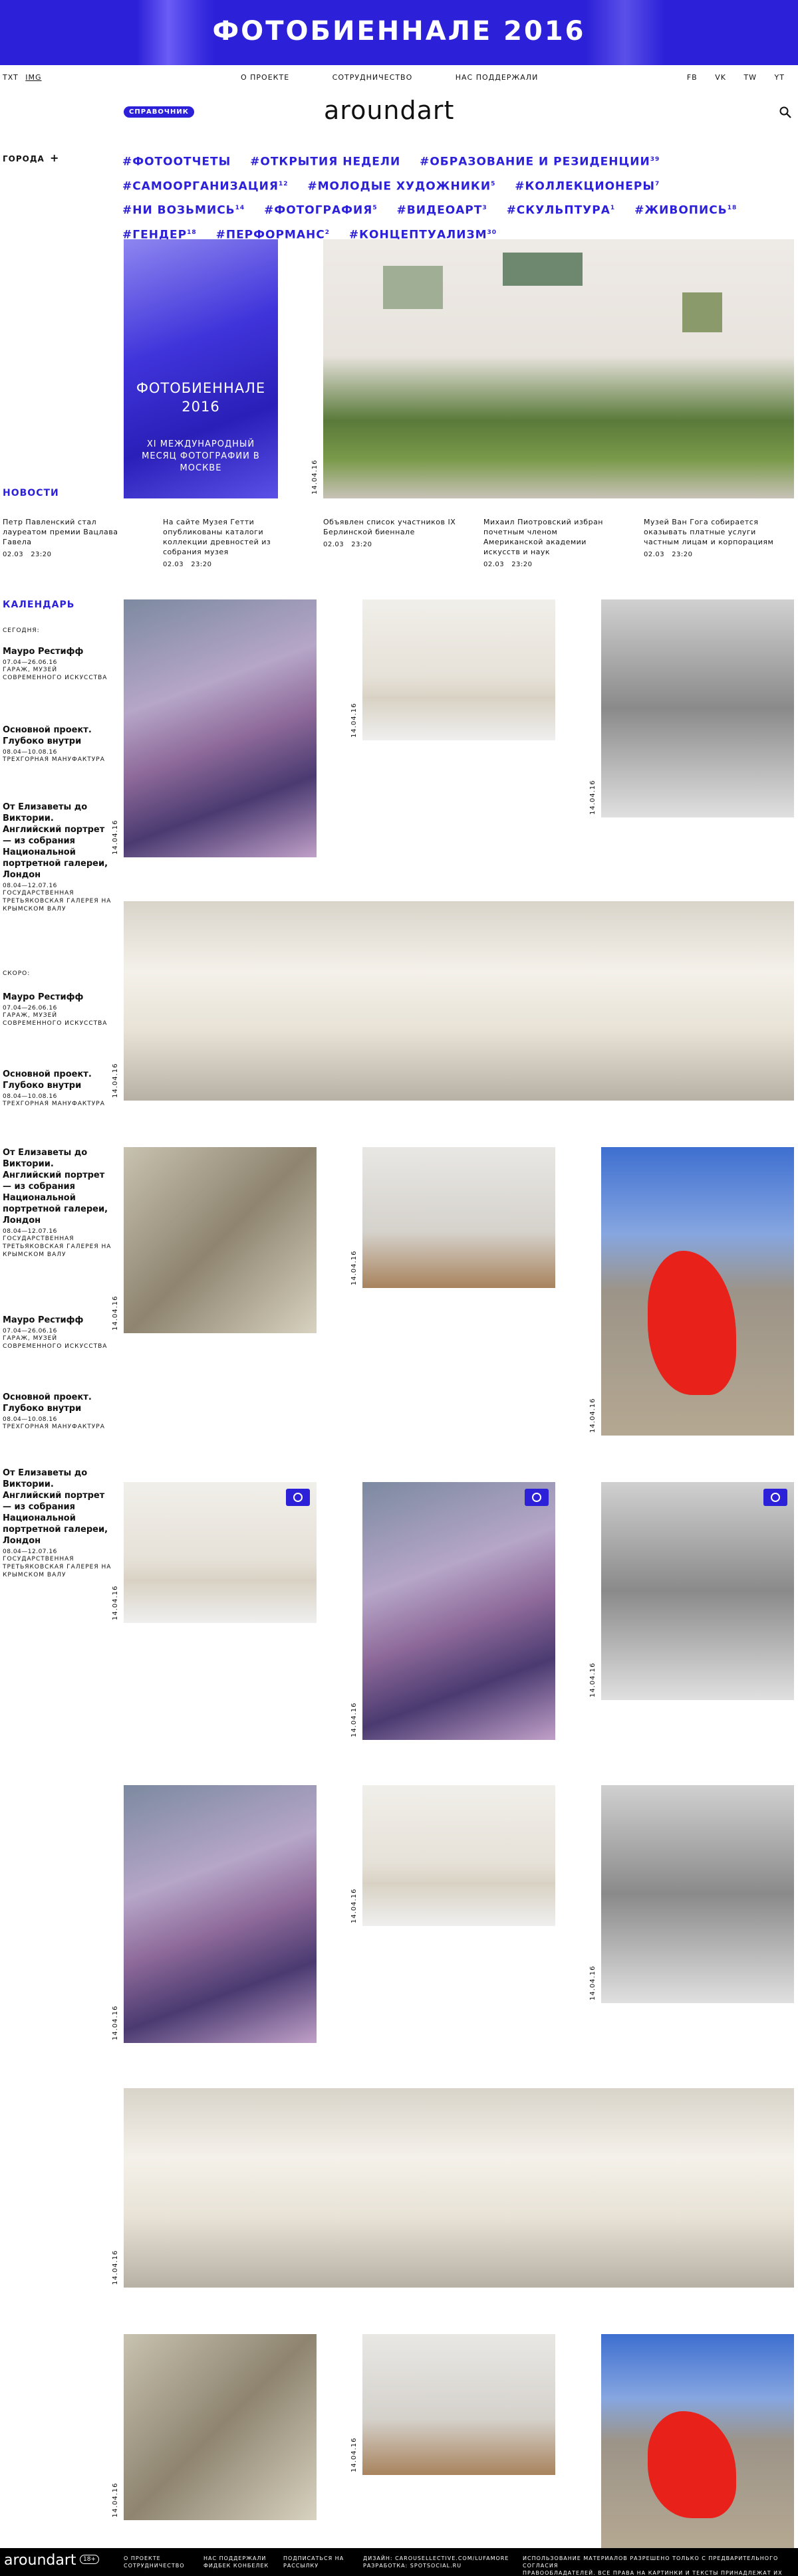  I want to click on tag-item: #КОЛЛЕКЦИОНЕРЫ7, so click(587, 185).